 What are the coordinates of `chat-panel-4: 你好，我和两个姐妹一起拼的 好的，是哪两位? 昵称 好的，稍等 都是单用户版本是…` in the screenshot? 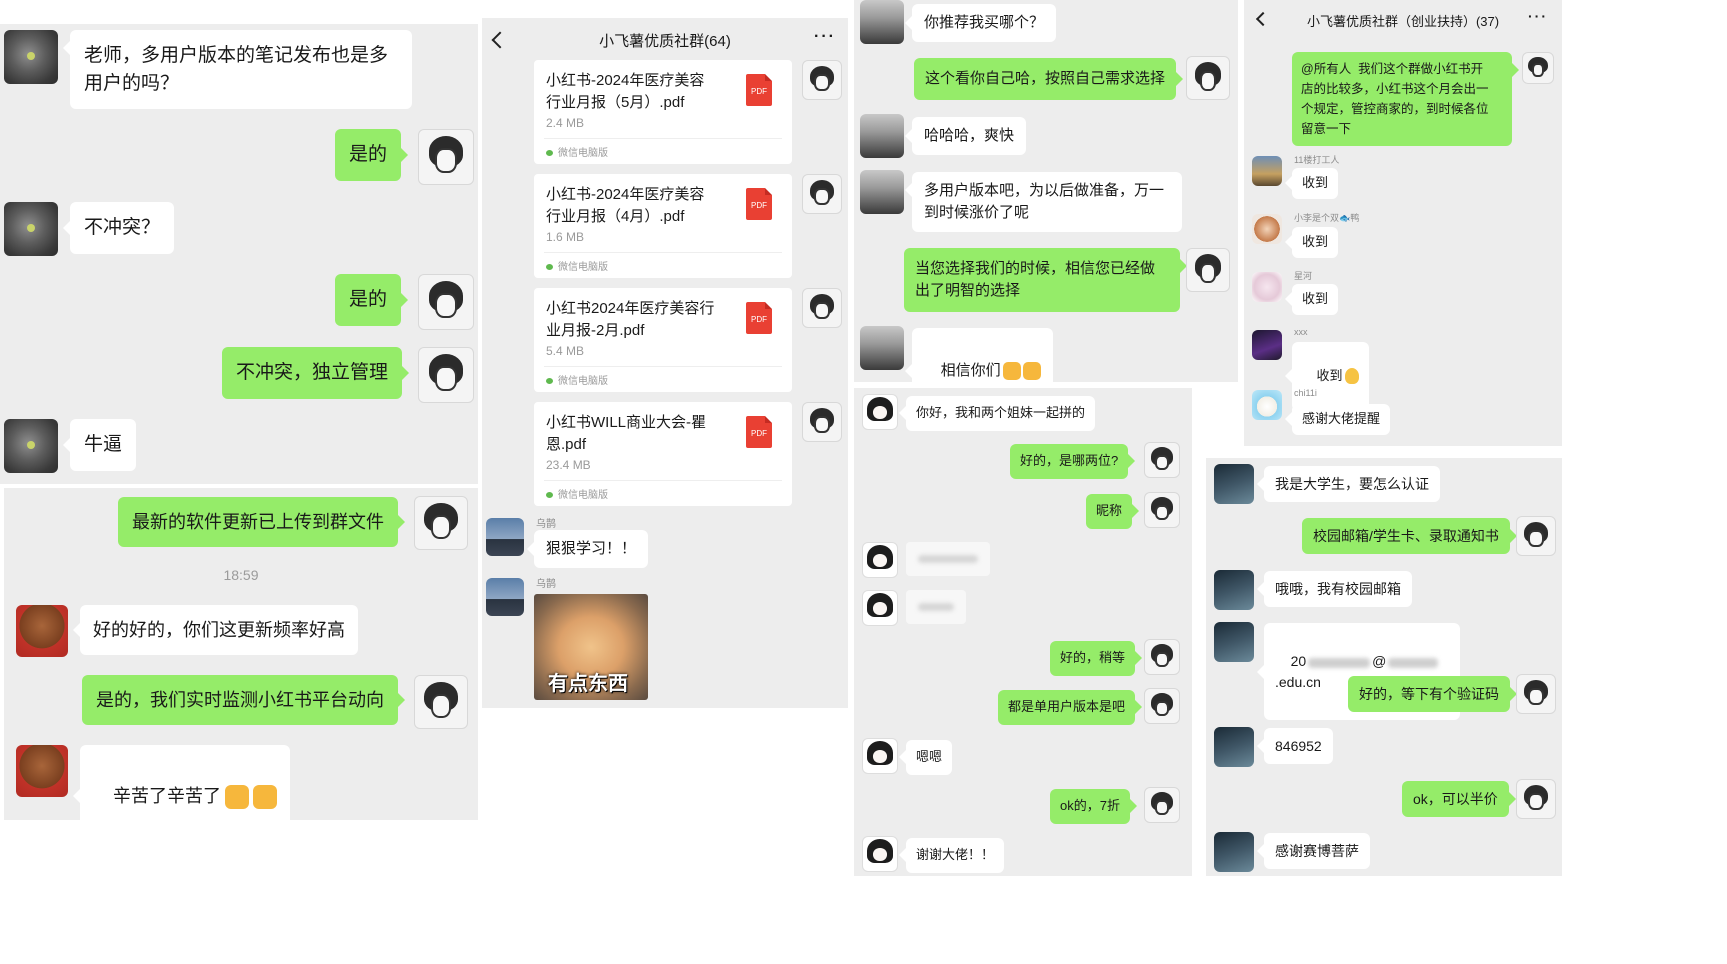 It's located at (1023, 632).